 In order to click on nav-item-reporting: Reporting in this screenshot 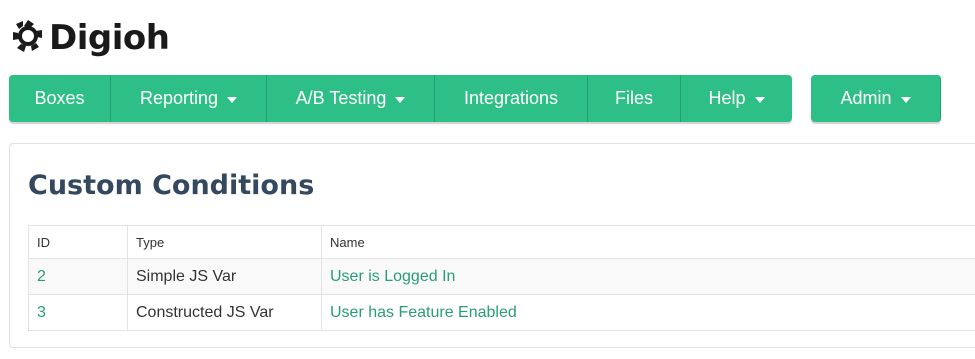, I will do `click(189, 98)`.